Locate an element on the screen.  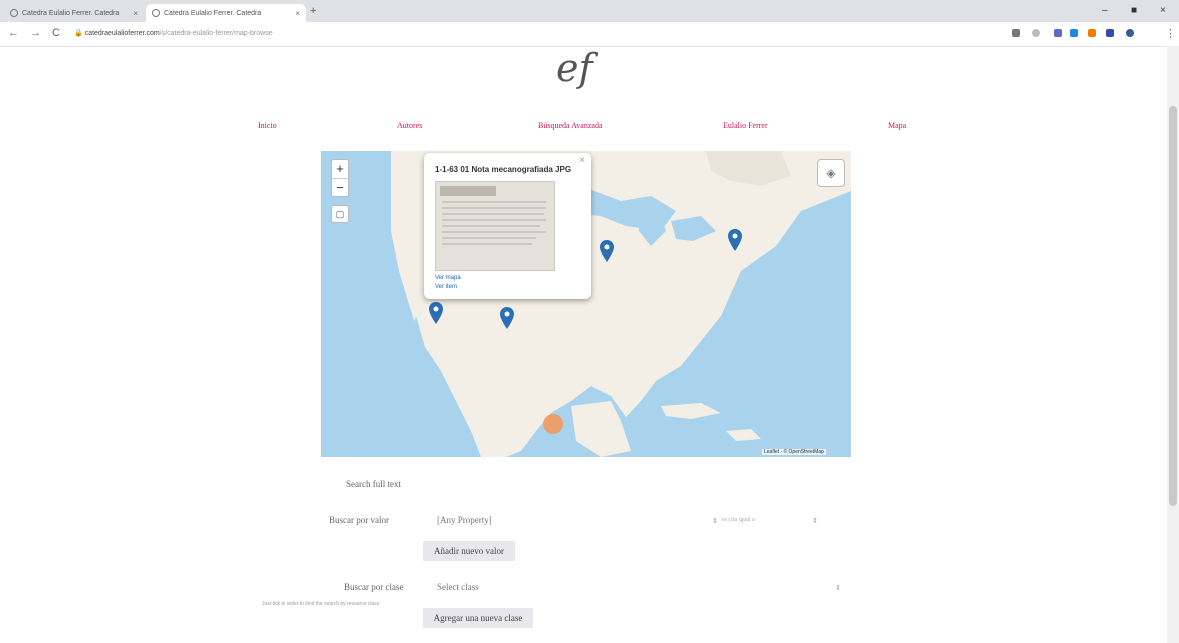
nav-inicio: Inicio is located at coordinates (267, 125).